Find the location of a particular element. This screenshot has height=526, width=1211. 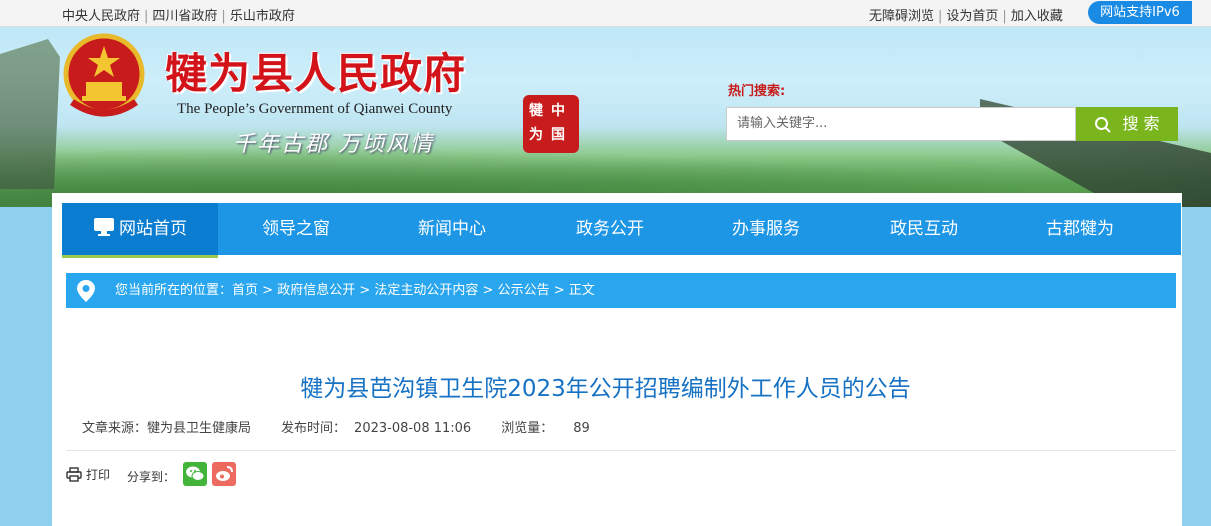

hot-search-label: 热门搜索: is located at coordinates (757, 91).